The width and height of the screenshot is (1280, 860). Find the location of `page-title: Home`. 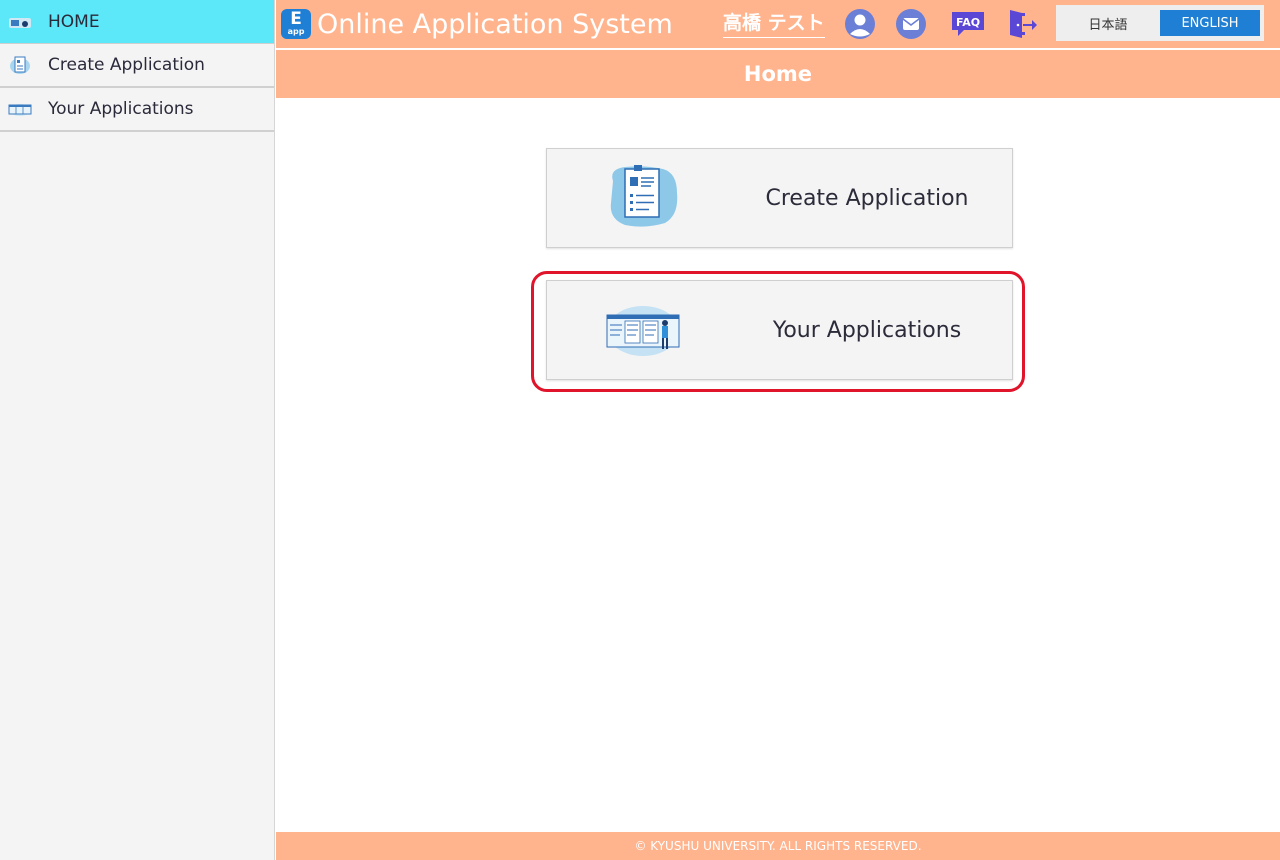

page-title: Home is located at coordinates (778, 74).